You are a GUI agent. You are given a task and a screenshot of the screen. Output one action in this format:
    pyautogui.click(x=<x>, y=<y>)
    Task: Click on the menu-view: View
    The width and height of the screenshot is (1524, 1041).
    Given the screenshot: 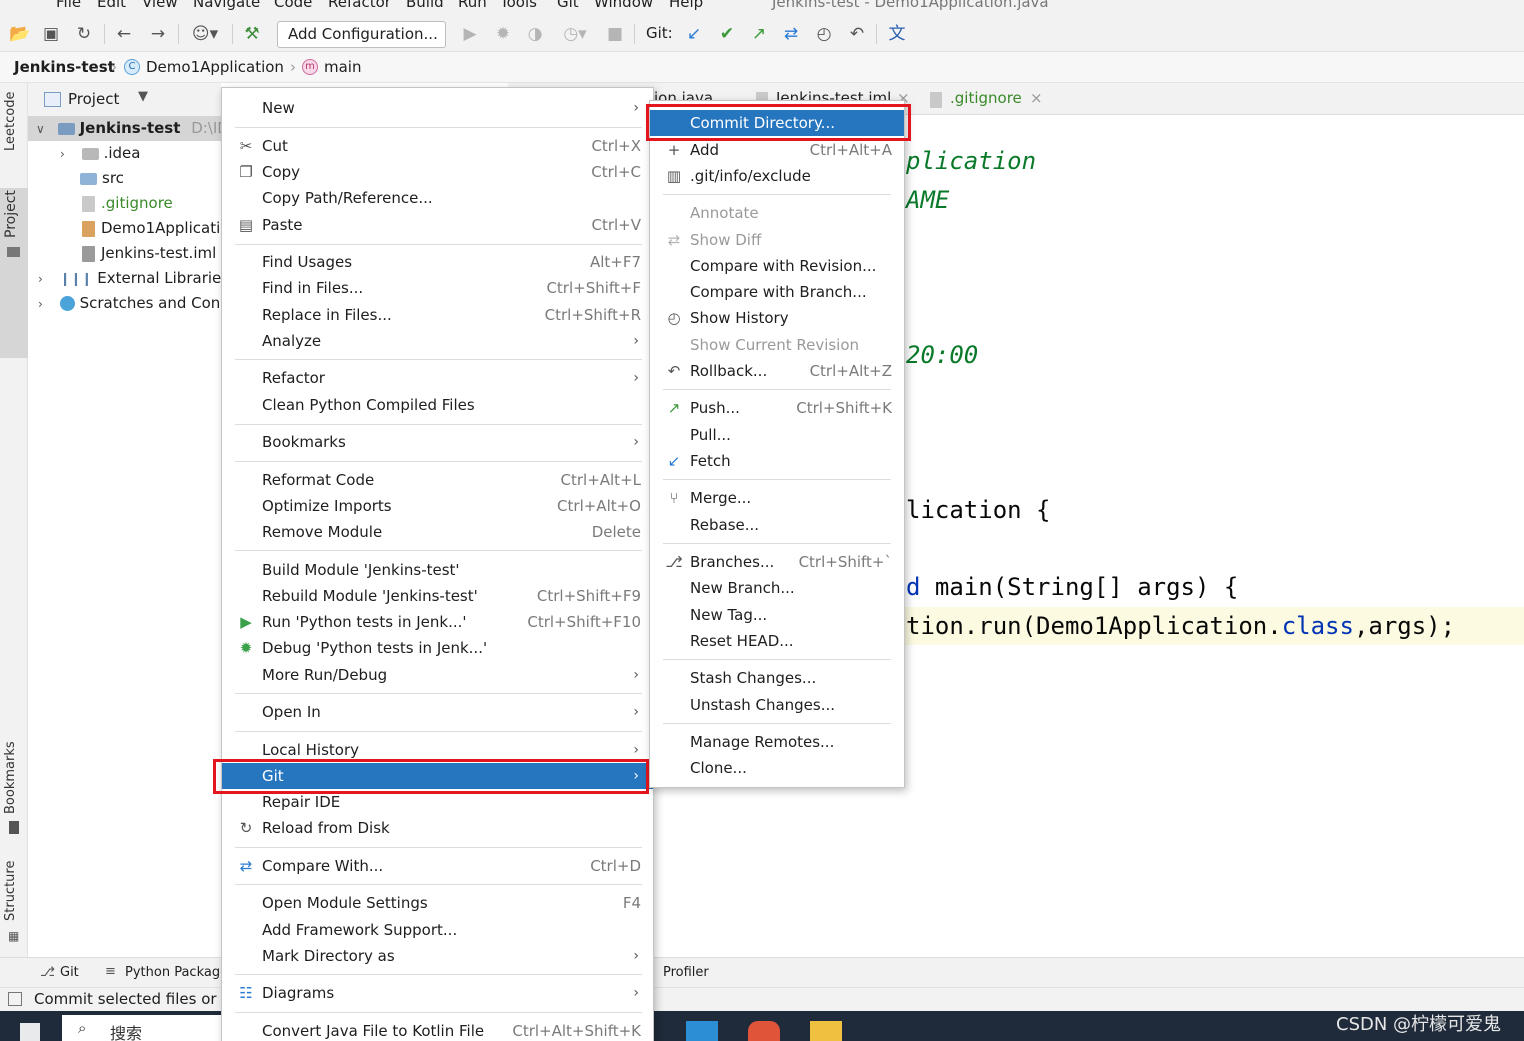 What is the action you would take?
    pyautogui.click(x=160, y=5)
    